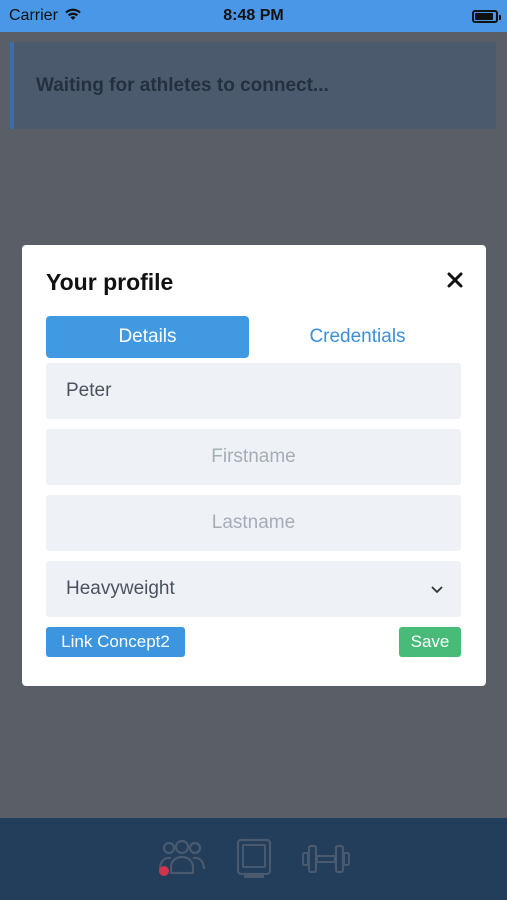  What do you see at coordinates (120, 588) in the screenshot?
I see `weight-class-value: Heavyweight` at bounding box center [120, 588].